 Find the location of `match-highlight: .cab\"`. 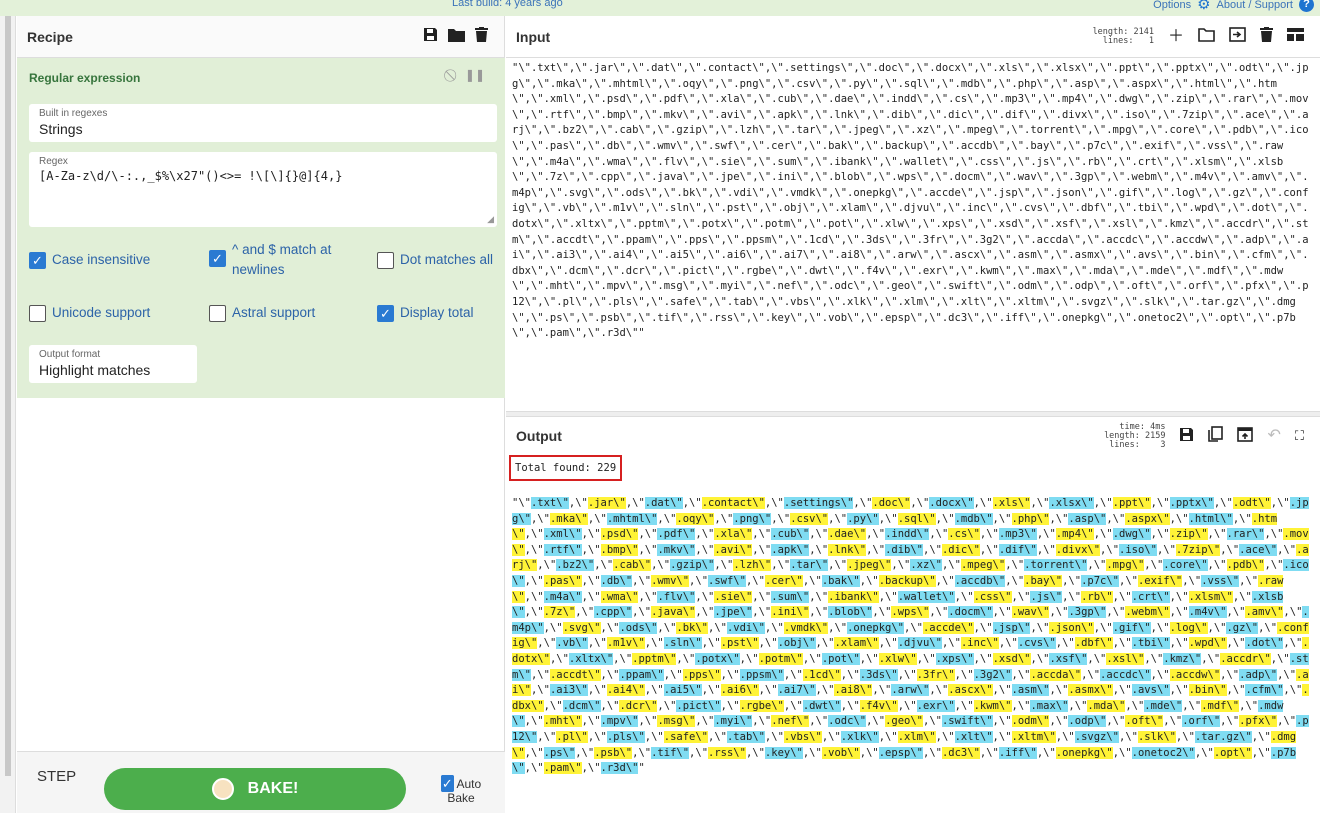

match-highlight: .cab\" is located at coordinates (632, 565).